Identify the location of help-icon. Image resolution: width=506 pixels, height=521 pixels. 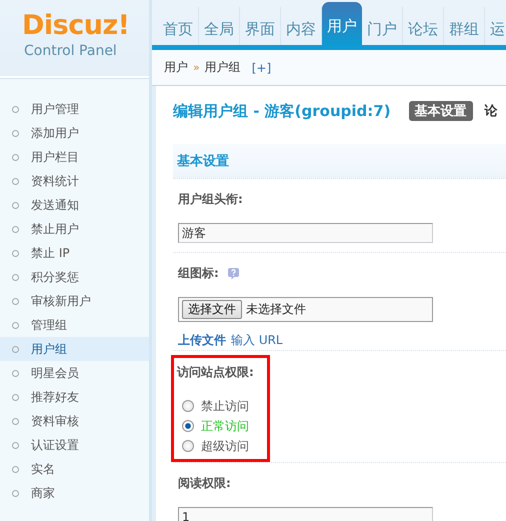
(233, 273).